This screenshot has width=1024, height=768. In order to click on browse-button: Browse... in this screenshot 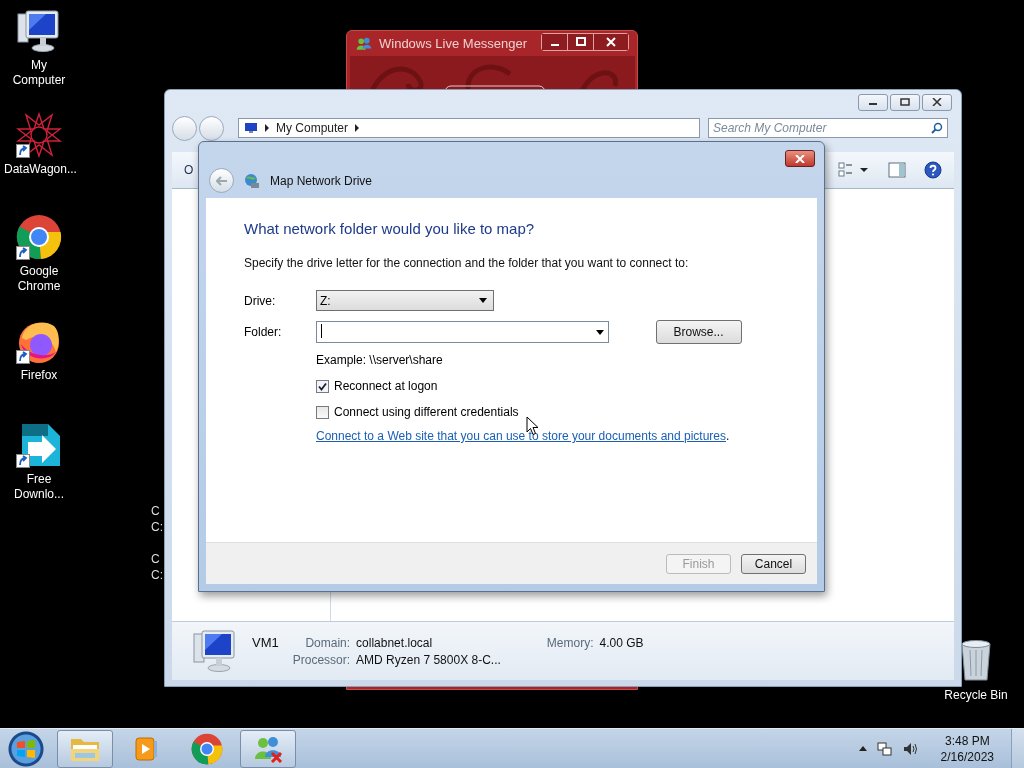, I will do `click(698, 332)`.